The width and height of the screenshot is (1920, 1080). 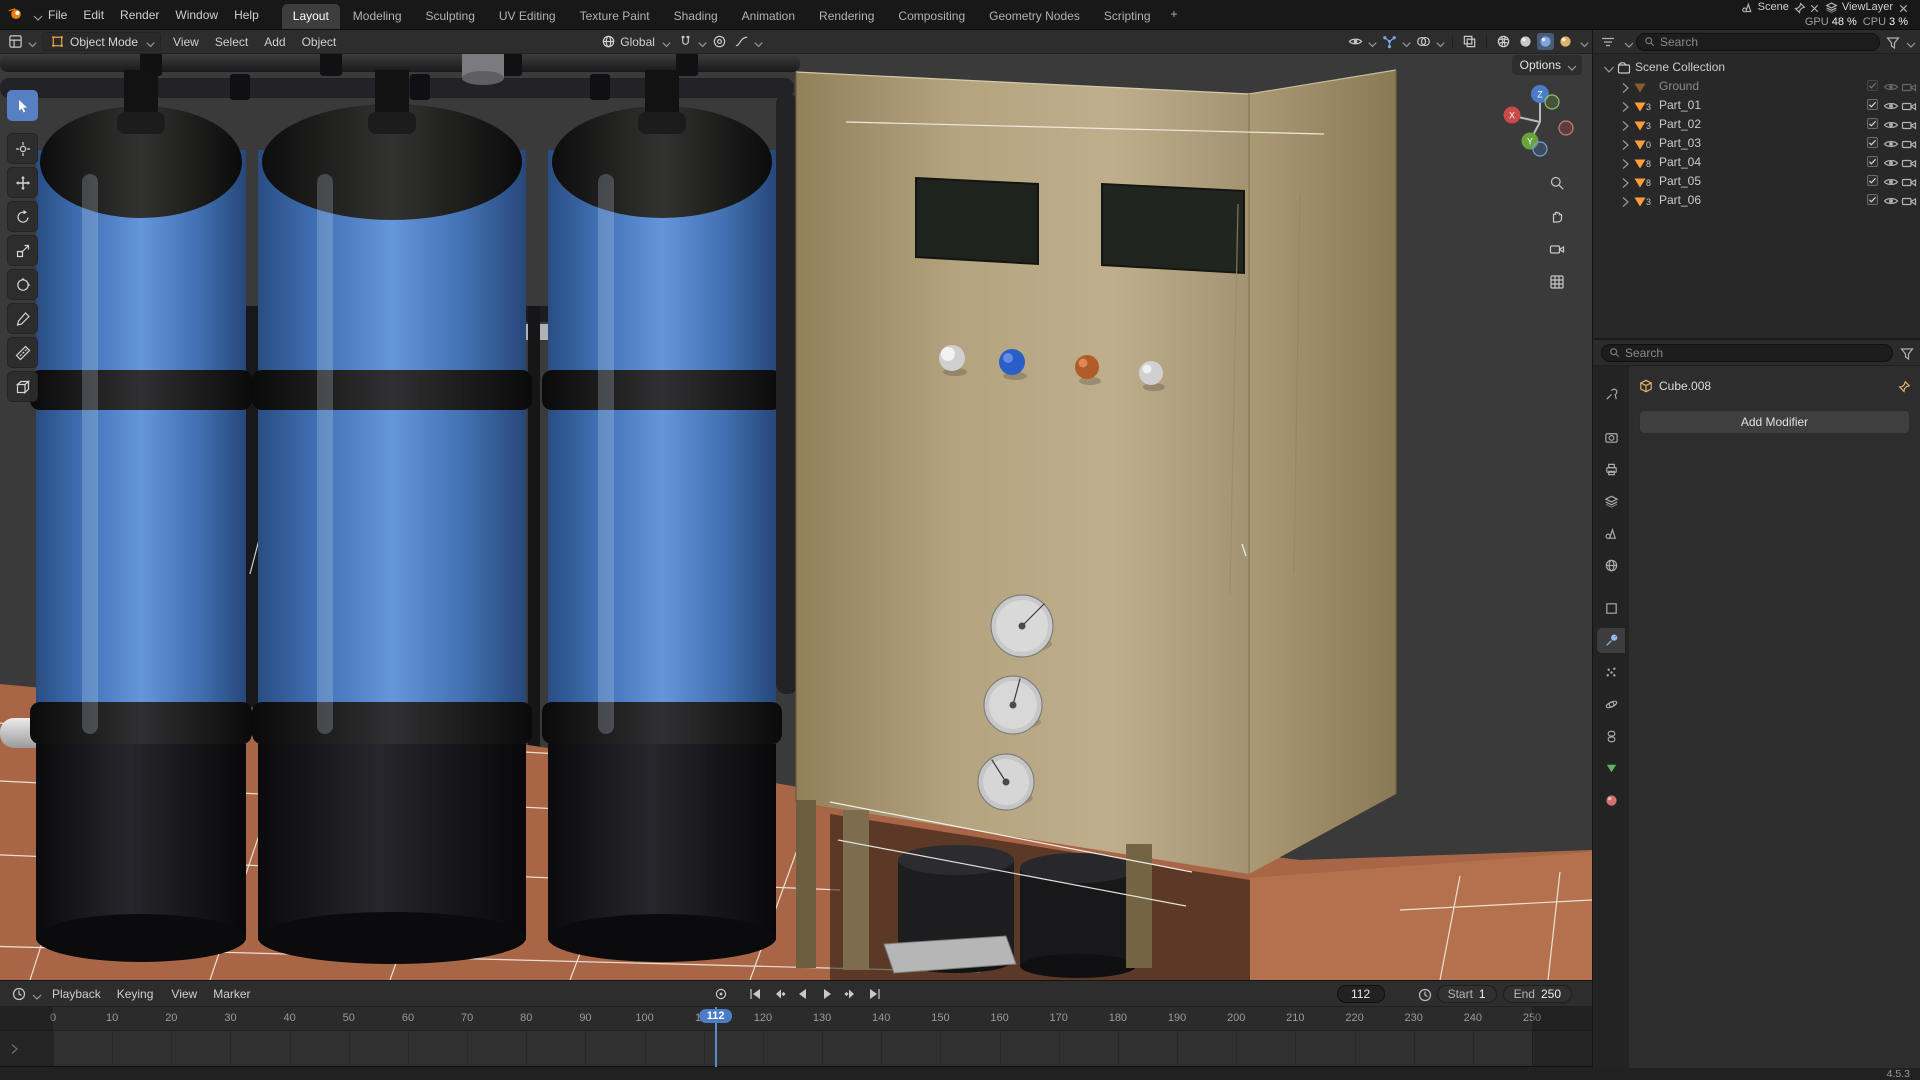 I want to click on properties-tab-physics, so click(x=1611, y=704).